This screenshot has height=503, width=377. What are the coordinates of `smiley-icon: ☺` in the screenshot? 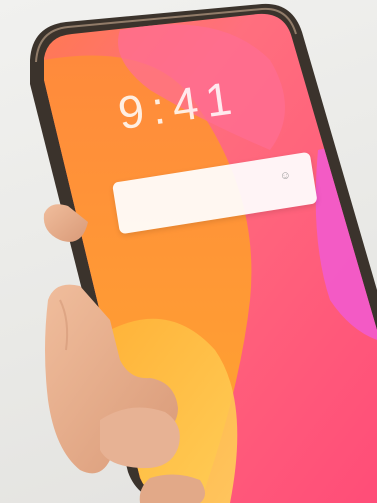 It's located at (285, 175).